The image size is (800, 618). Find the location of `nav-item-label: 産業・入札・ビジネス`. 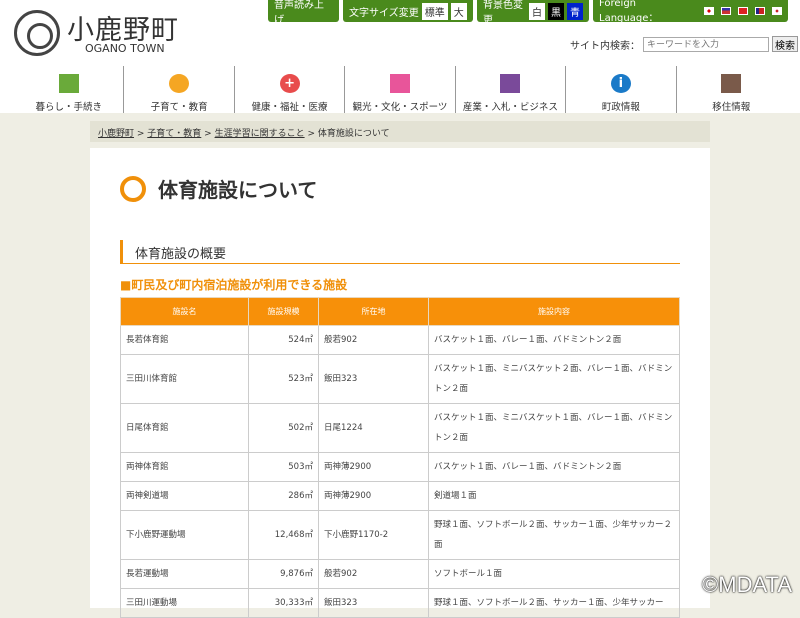

nav-item-label: 産業・入札・ビジネス is located at coordinates (510, 107).